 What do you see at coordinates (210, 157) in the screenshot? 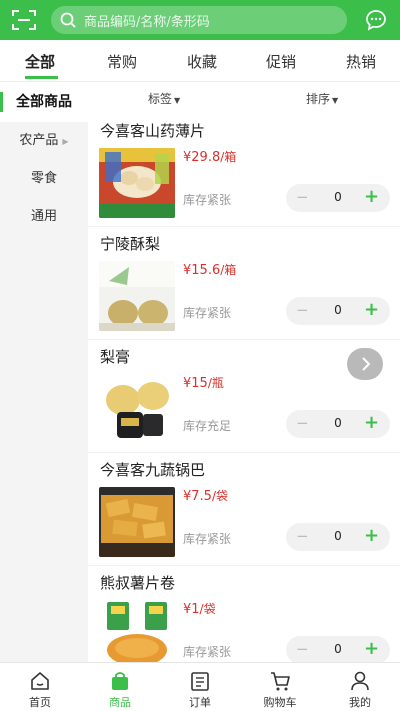
I see `product-price: ¥29.8/箱` at bounding box center [210, 157].